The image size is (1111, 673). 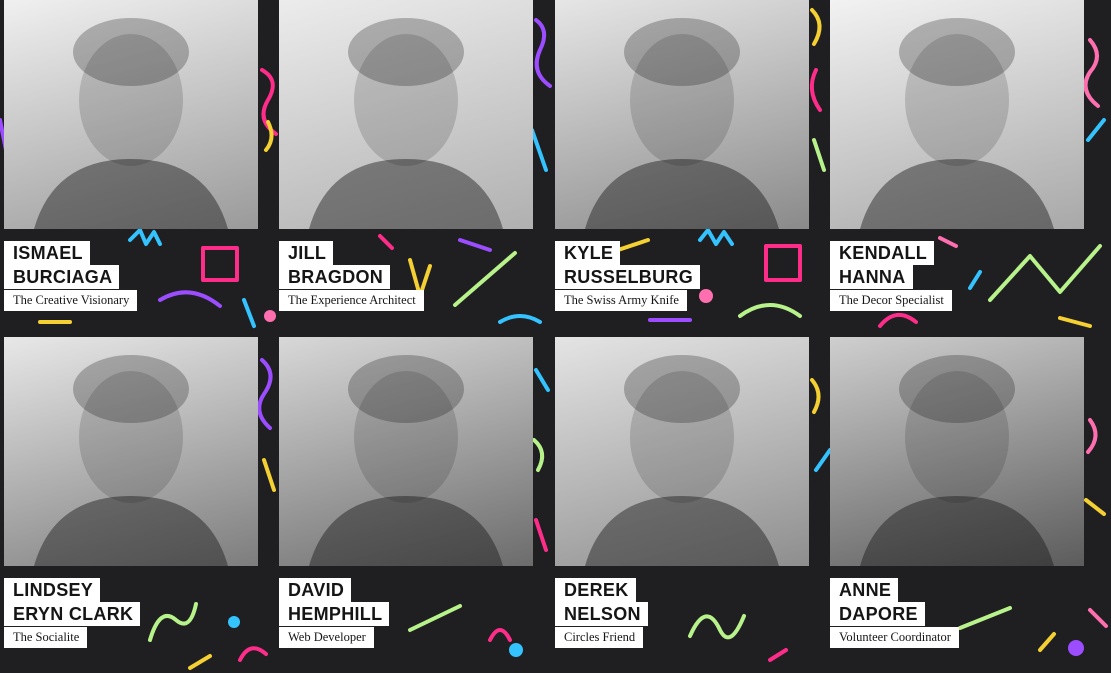 I want to click on team-member-card: JILL BRAGDON The Experience Architect, so click(x=406, y=168).